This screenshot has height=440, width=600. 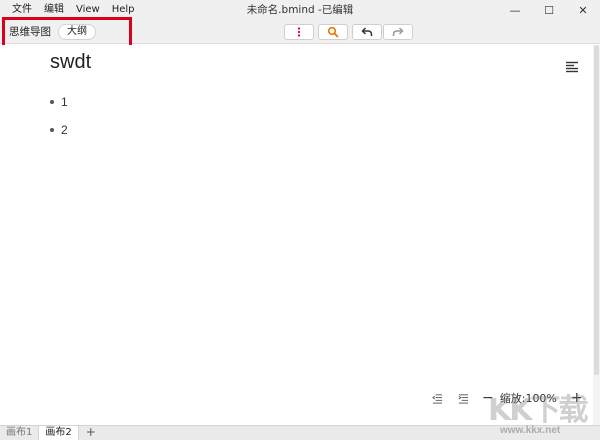 I want to click on menu-view: View, so click(x=88, y=10).